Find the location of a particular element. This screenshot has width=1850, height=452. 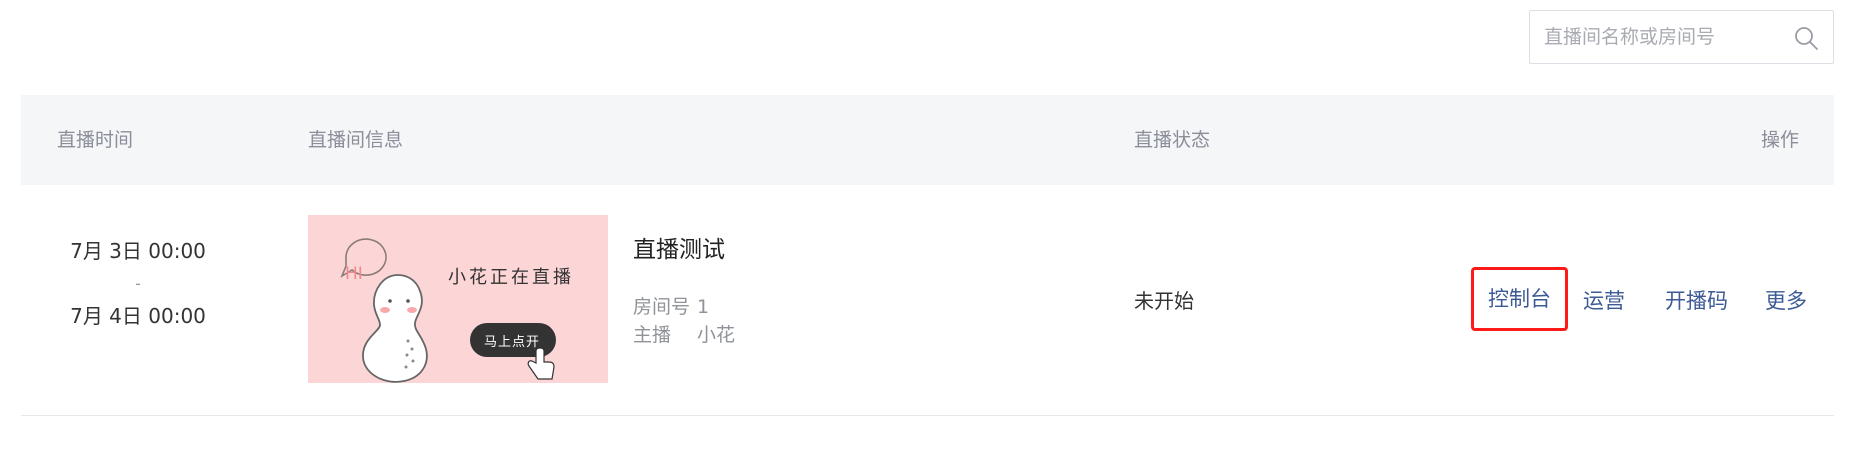

room-cover-image: HI 小花正在直播 马上点开 is located at coordinates (458, 299).